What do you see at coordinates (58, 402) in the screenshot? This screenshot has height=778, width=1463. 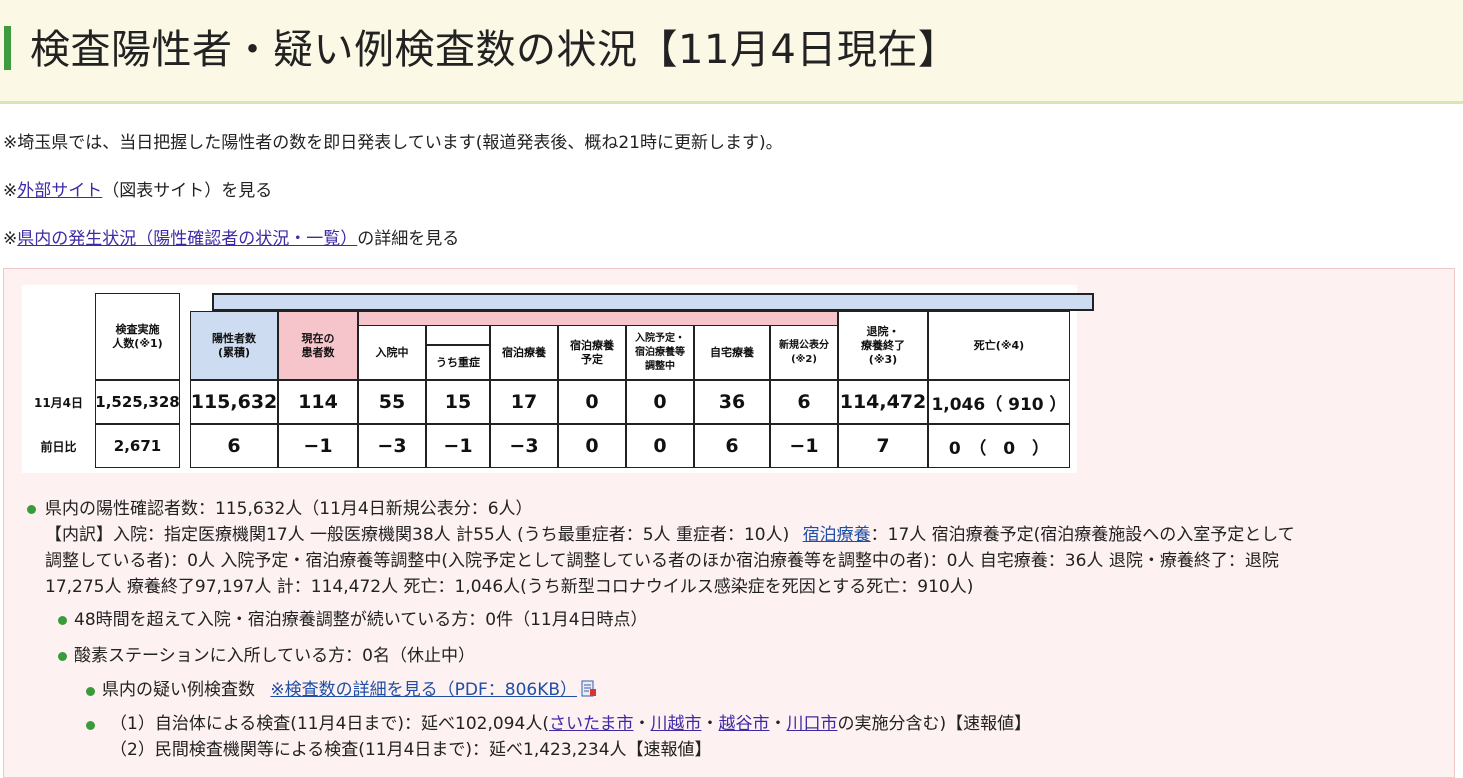 I see `row-label-today: 11月4日` at bounding box center [58, 402].